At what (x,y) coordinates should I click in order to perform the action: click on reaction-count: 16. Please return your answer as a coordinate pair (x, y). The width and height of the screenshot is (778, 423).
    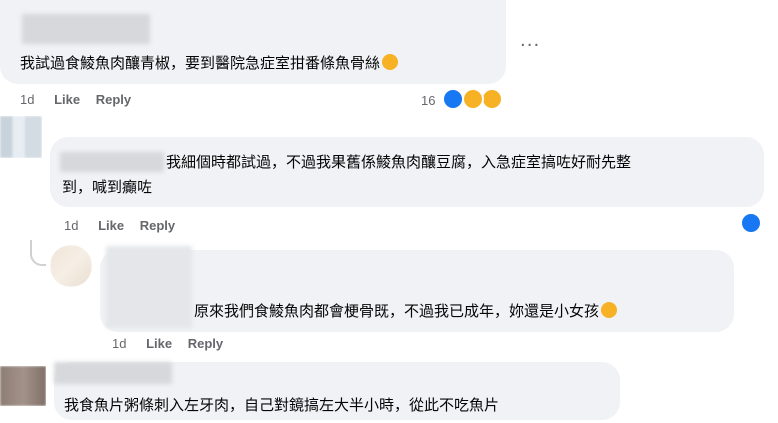
    Looking at the image, I should click on (428, 100).